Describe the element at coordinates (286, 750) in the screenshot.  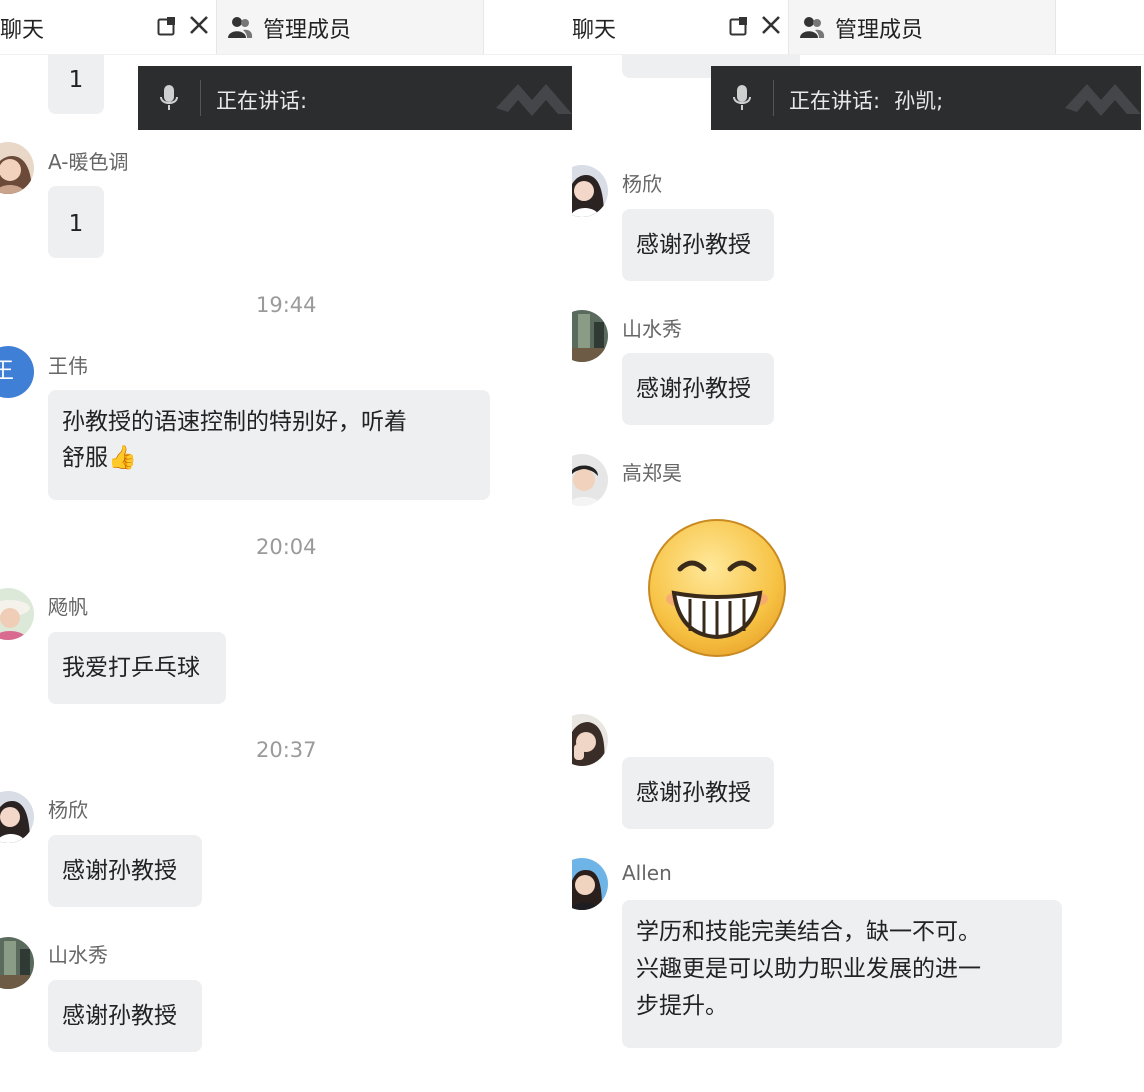
I see `timestamp: 20:37` at that location.